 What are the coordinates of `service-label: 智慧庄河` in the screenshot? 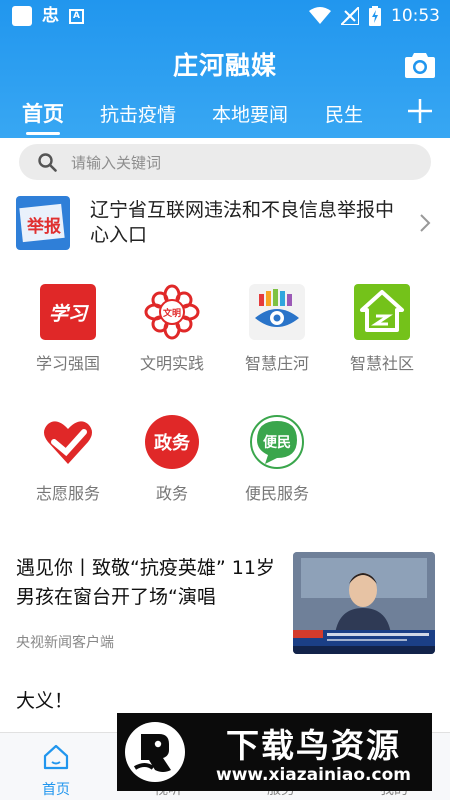 It's located at (276, 363).